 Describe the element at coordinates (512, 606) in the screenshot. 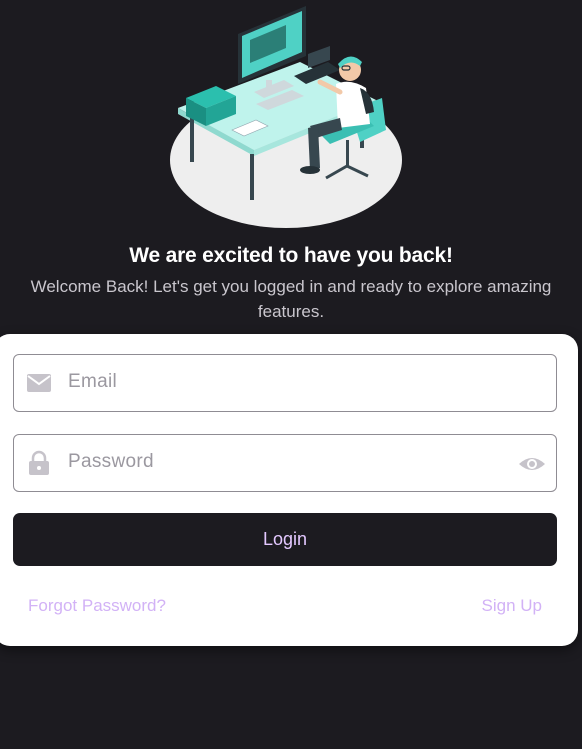

I see `sign-up-link: Sign Up` at that location.